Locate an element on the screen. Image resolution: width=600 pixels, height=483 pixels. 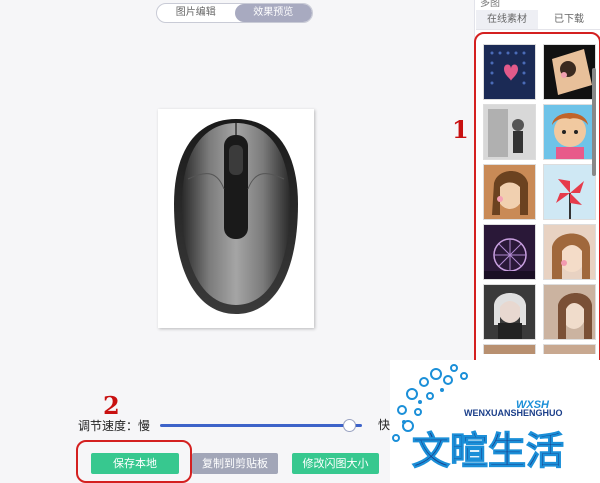
speed-slider-track is located at coordinates (261, 425).